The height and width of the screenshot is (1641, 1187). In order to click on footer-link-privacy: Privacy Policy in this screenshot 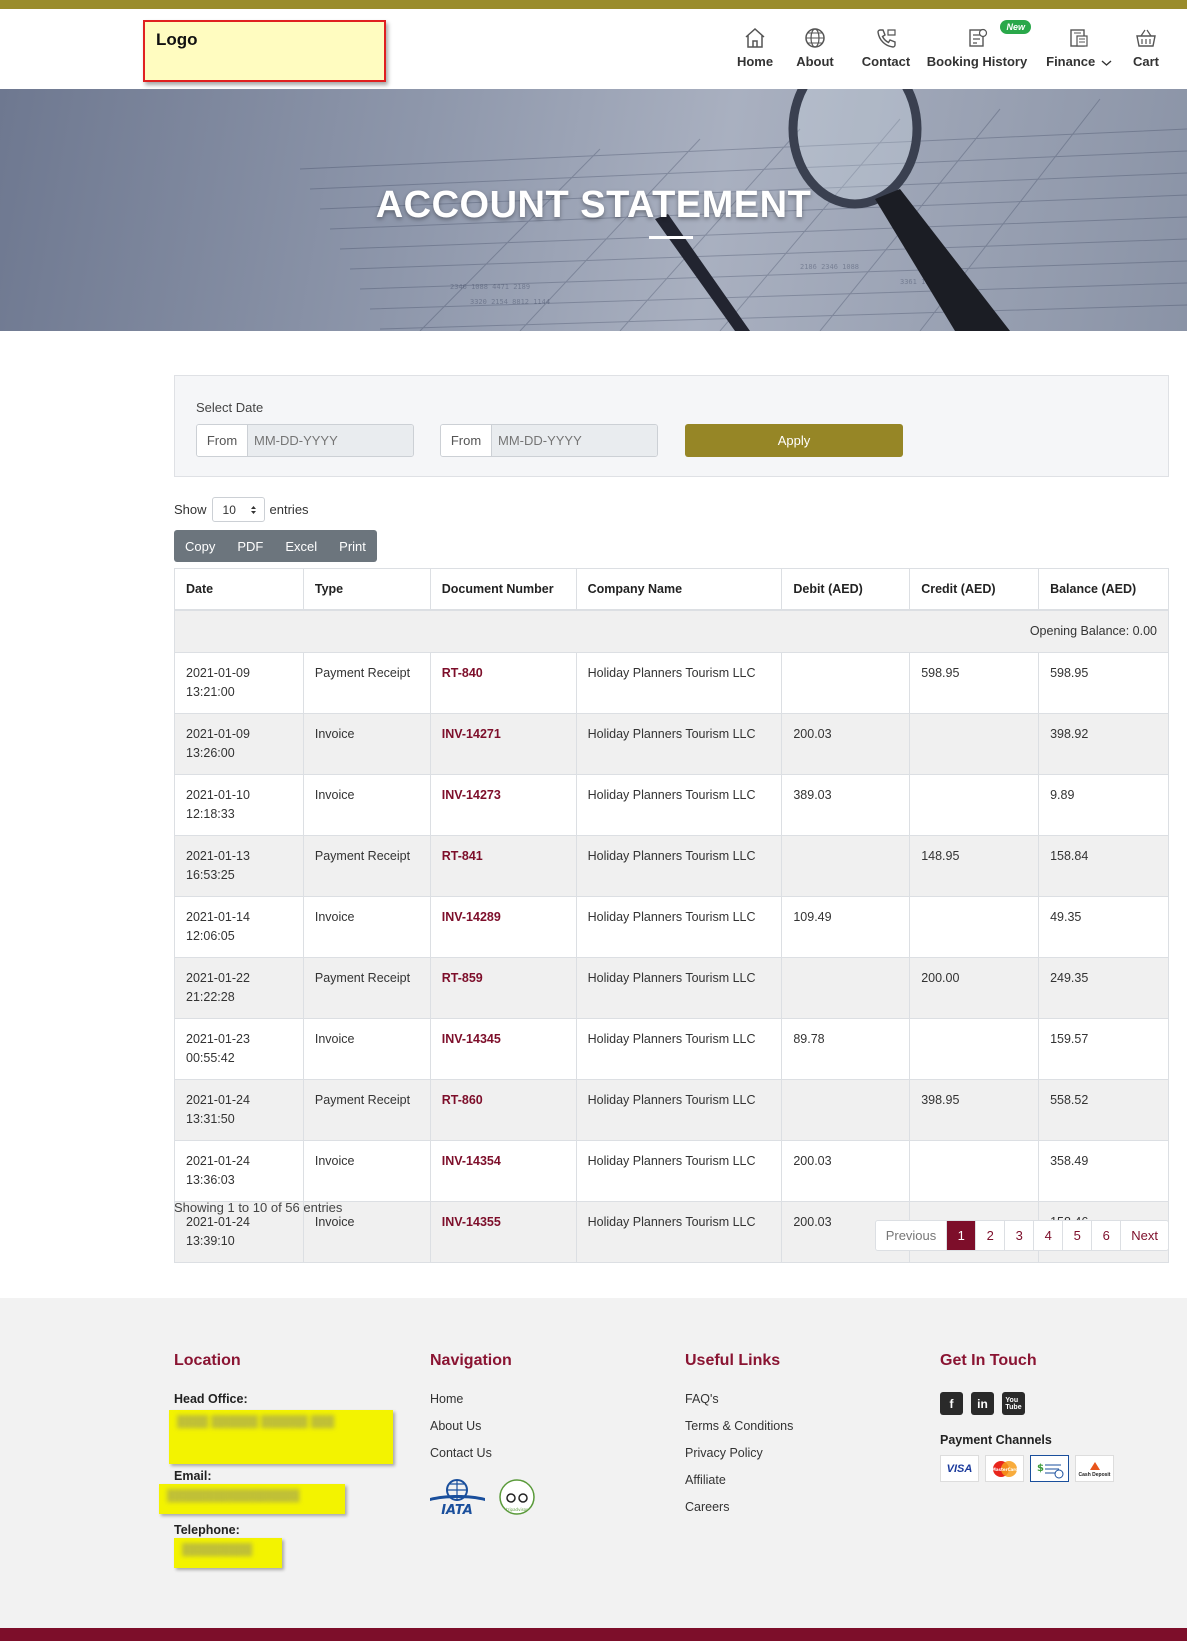, I will do `click(795, 1453)`.